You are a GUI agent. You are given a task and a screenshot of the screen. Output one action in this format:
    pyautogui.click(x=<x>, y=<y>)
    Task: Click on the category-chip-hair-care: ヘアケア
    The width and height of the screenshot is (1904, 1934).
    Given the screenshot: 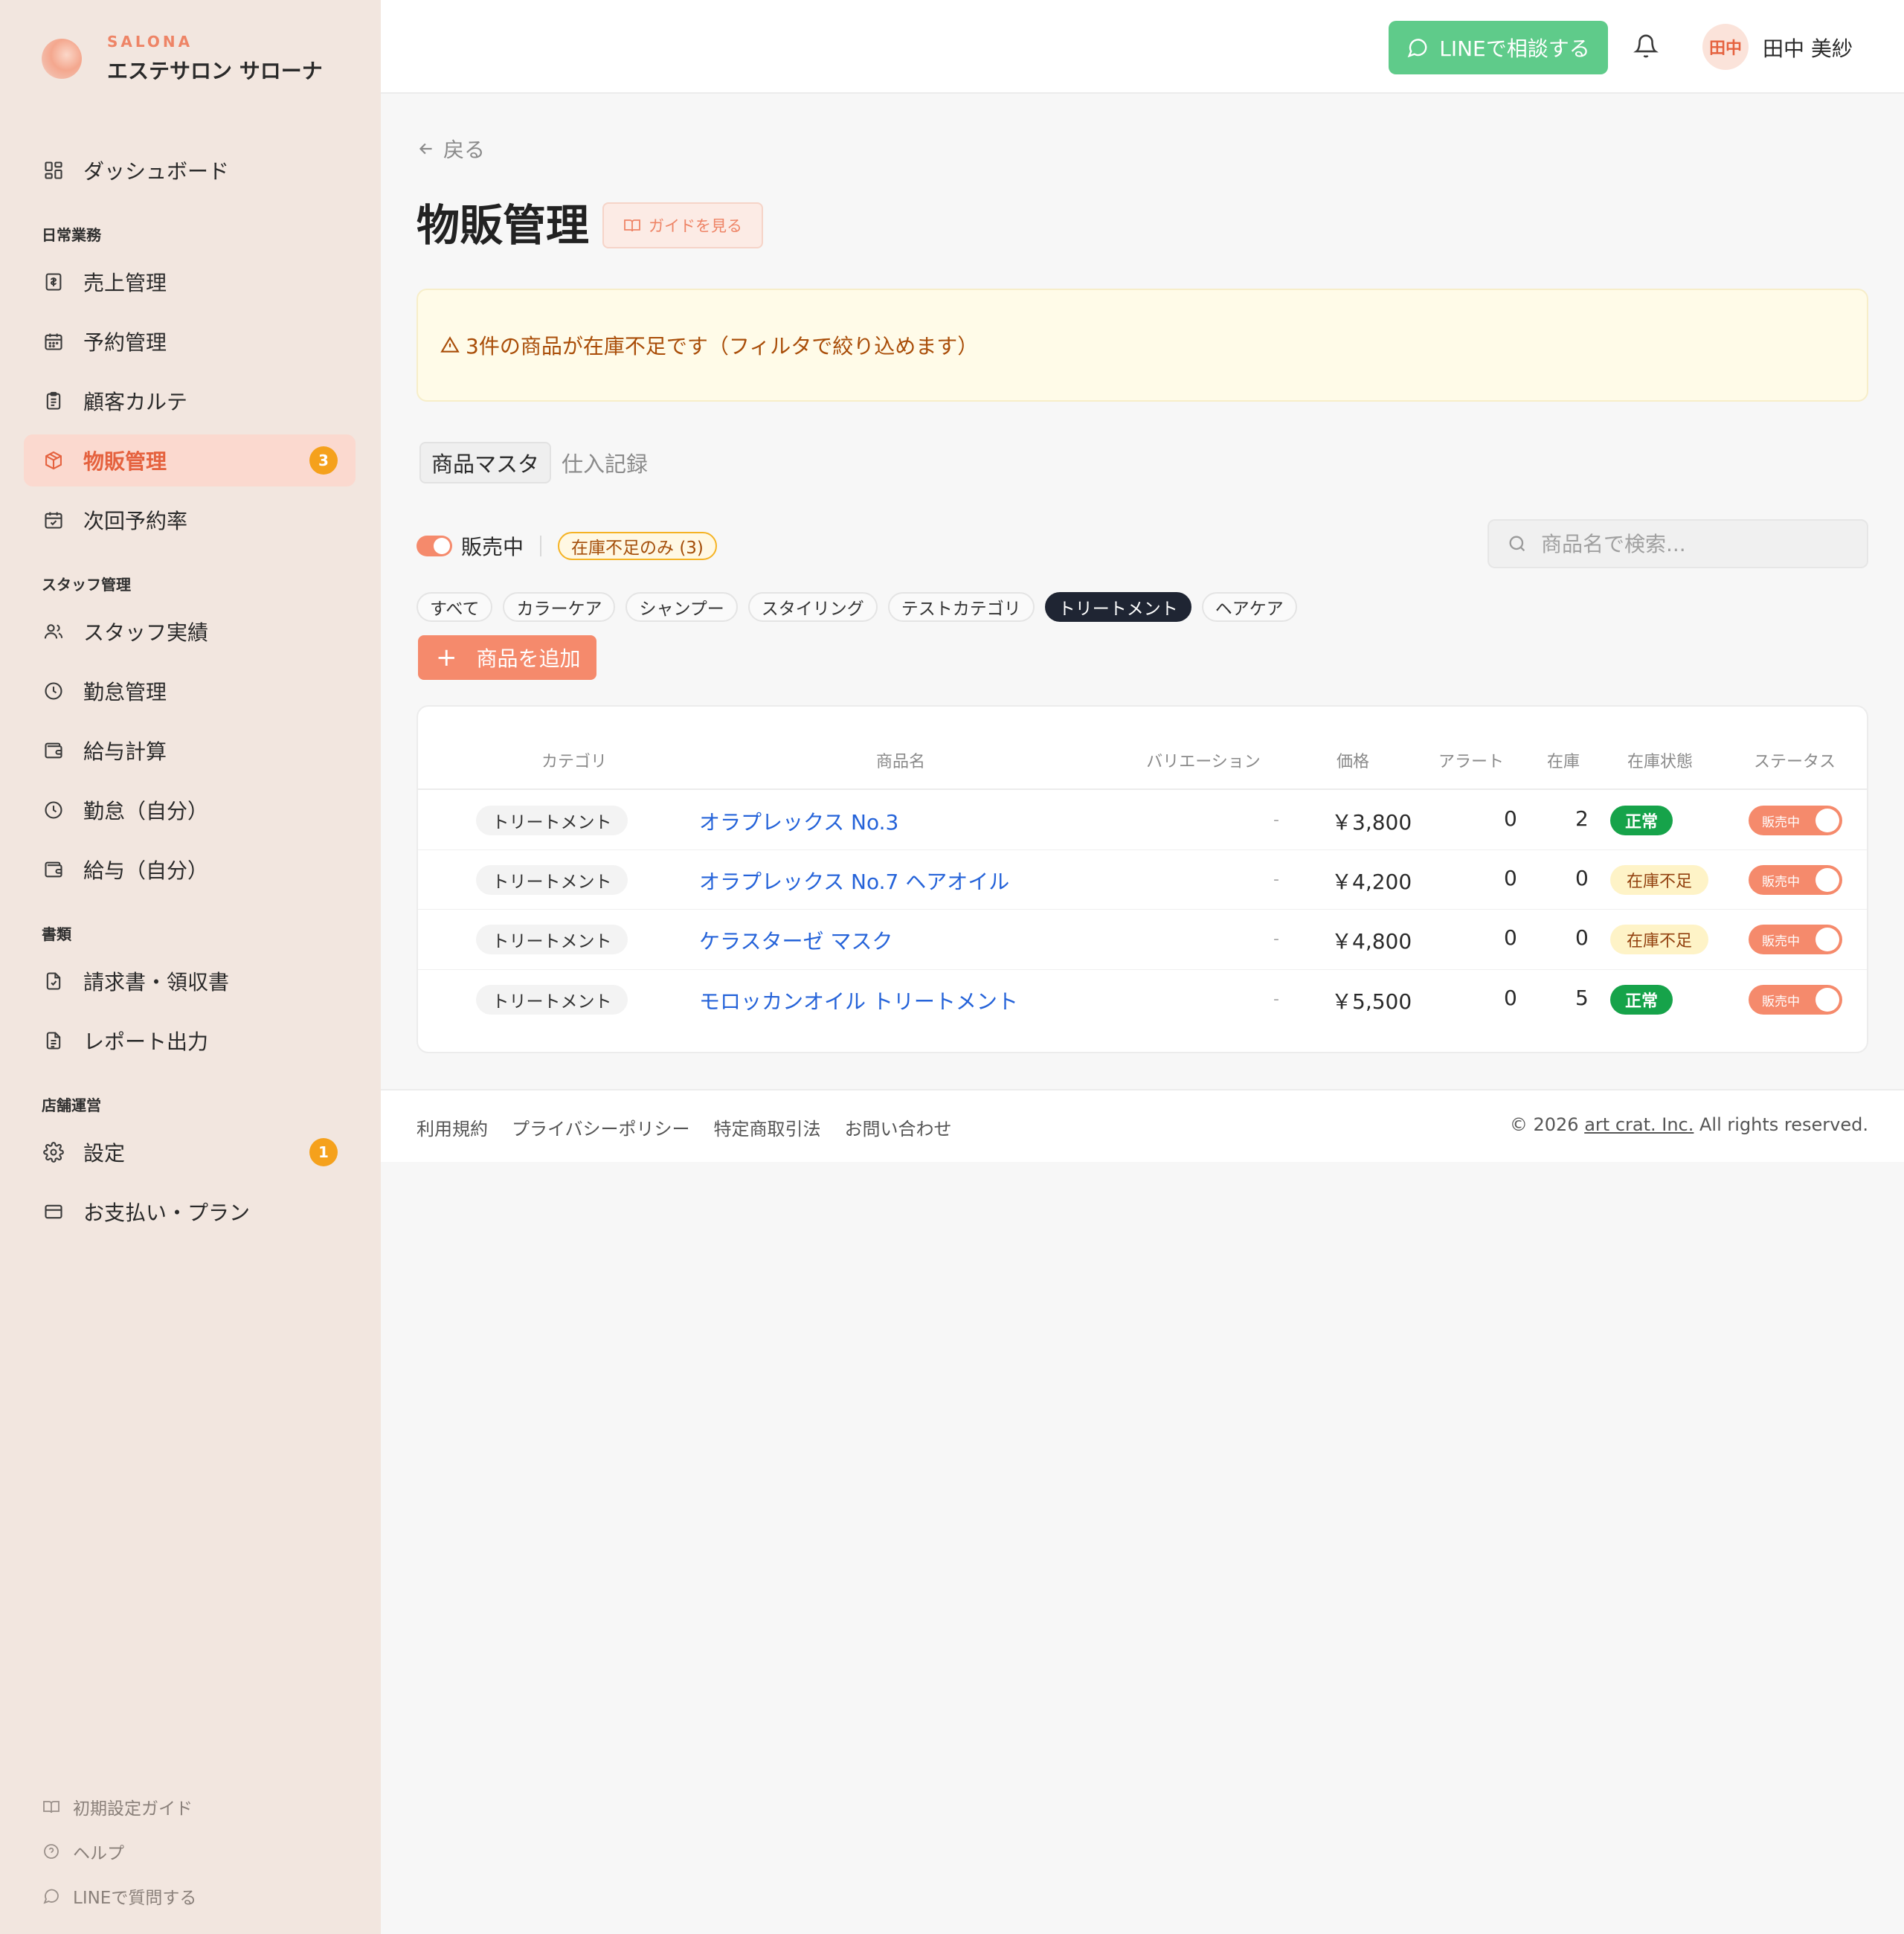 What is the action you would take?
    pyautogui.click(x=1249, y=607)
    